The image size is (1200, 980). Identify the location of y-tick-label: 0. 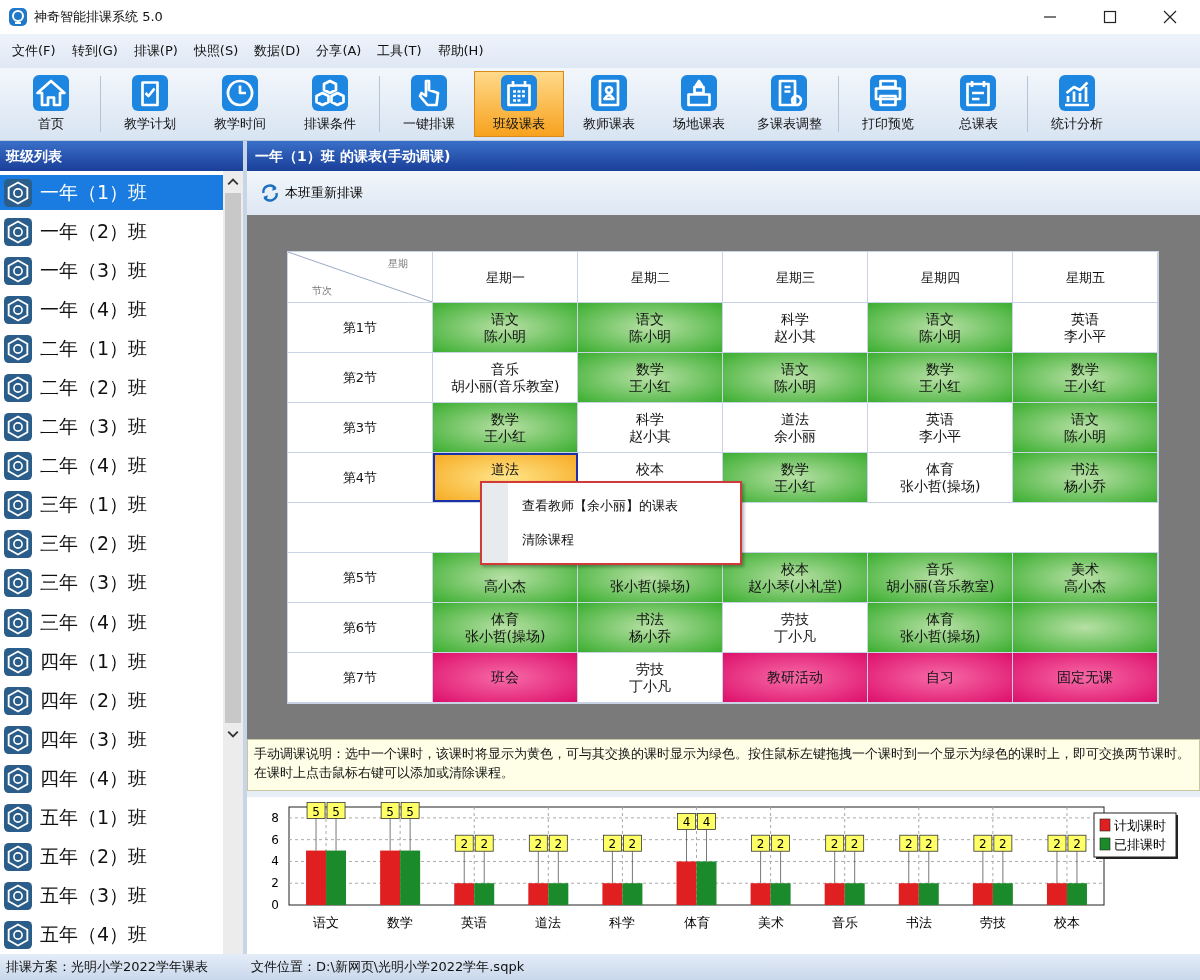
(275, 905).